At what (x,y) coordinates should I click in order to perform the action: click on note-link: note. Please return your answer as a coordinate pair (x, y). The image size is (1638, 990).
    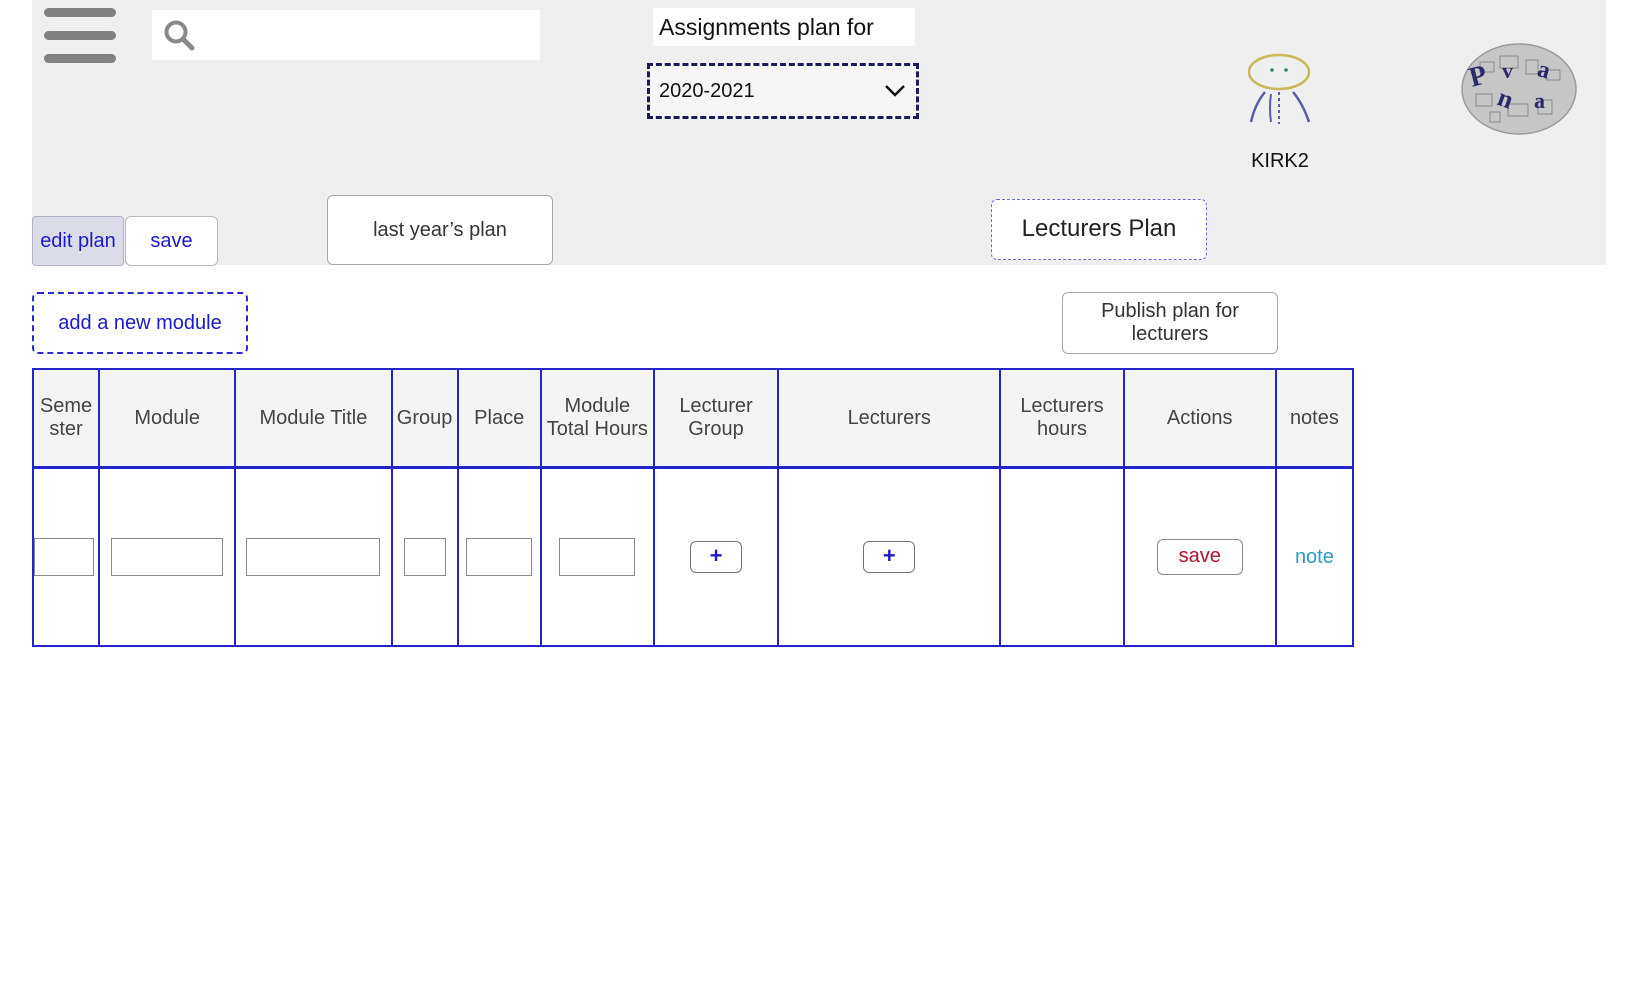
    Looking at the image, I should click on (1314, 557).